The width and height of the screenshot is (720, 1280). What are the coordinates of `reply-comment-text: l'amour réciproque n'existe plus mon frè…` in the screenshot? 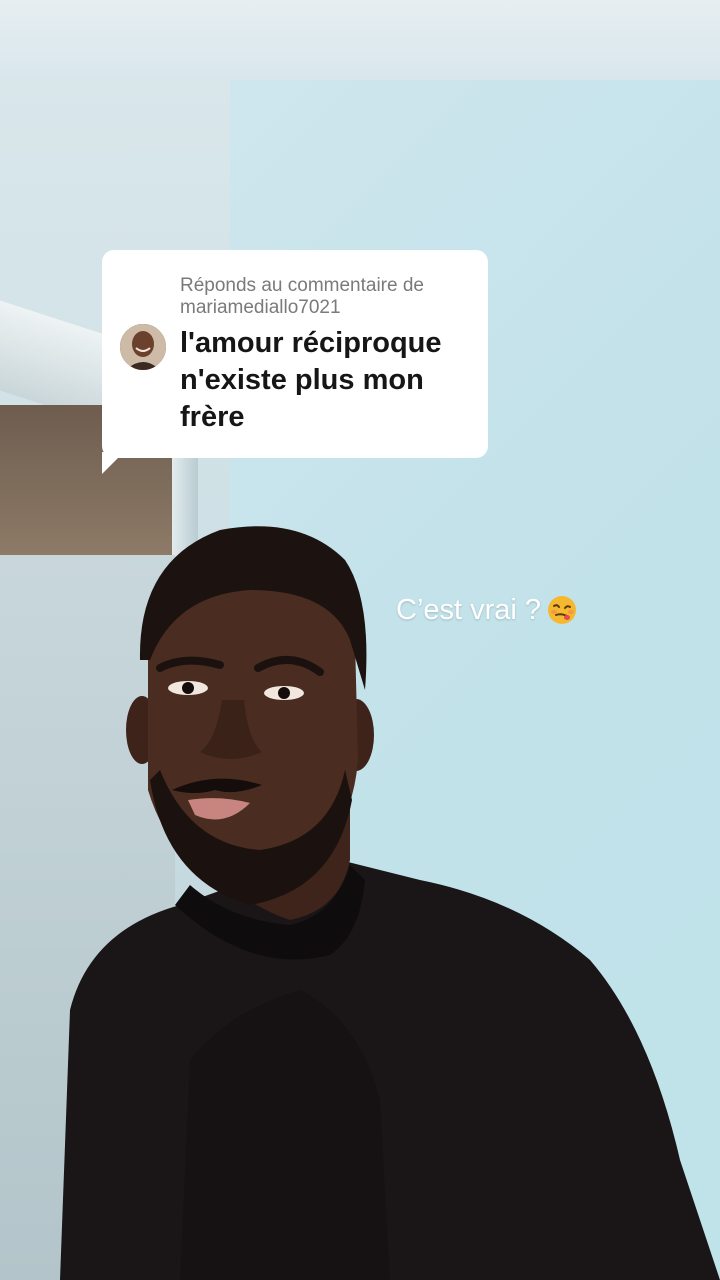 It's located at (311, 380).